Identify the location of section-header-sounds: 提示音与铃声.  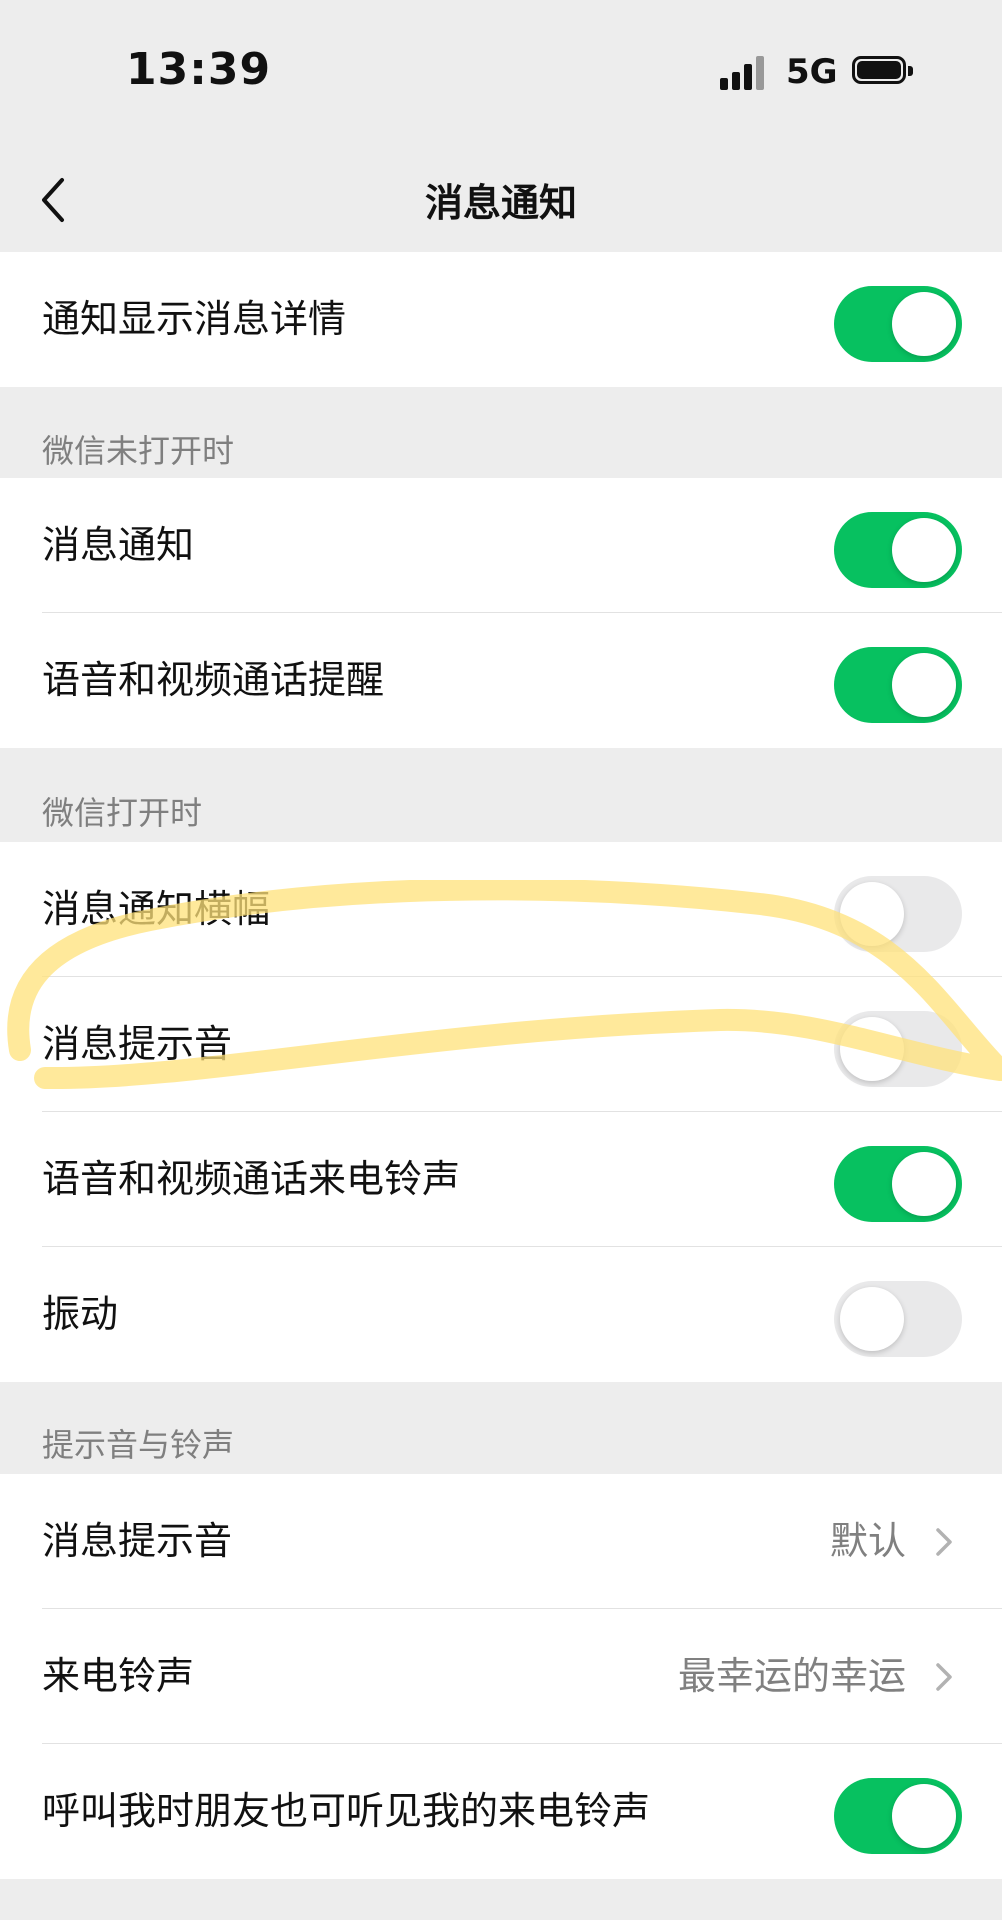
(138, 1445).